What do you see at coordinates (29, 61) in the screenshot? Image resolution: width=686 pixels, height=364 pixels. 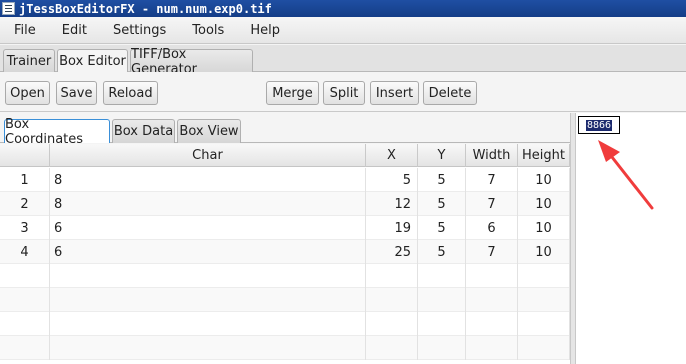 I see `tab-trainer: Trainer` at bounding box center [29, 61].